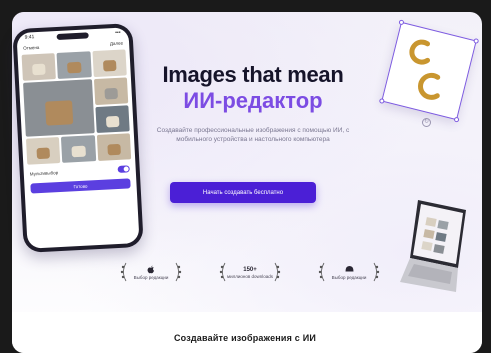 Image resolution: width=491 pixels, height=353 pixels. What do you see at coordinates (116, 43) in the screenshot?
I see `next-link: Далее` at bounding box center [116, 43].